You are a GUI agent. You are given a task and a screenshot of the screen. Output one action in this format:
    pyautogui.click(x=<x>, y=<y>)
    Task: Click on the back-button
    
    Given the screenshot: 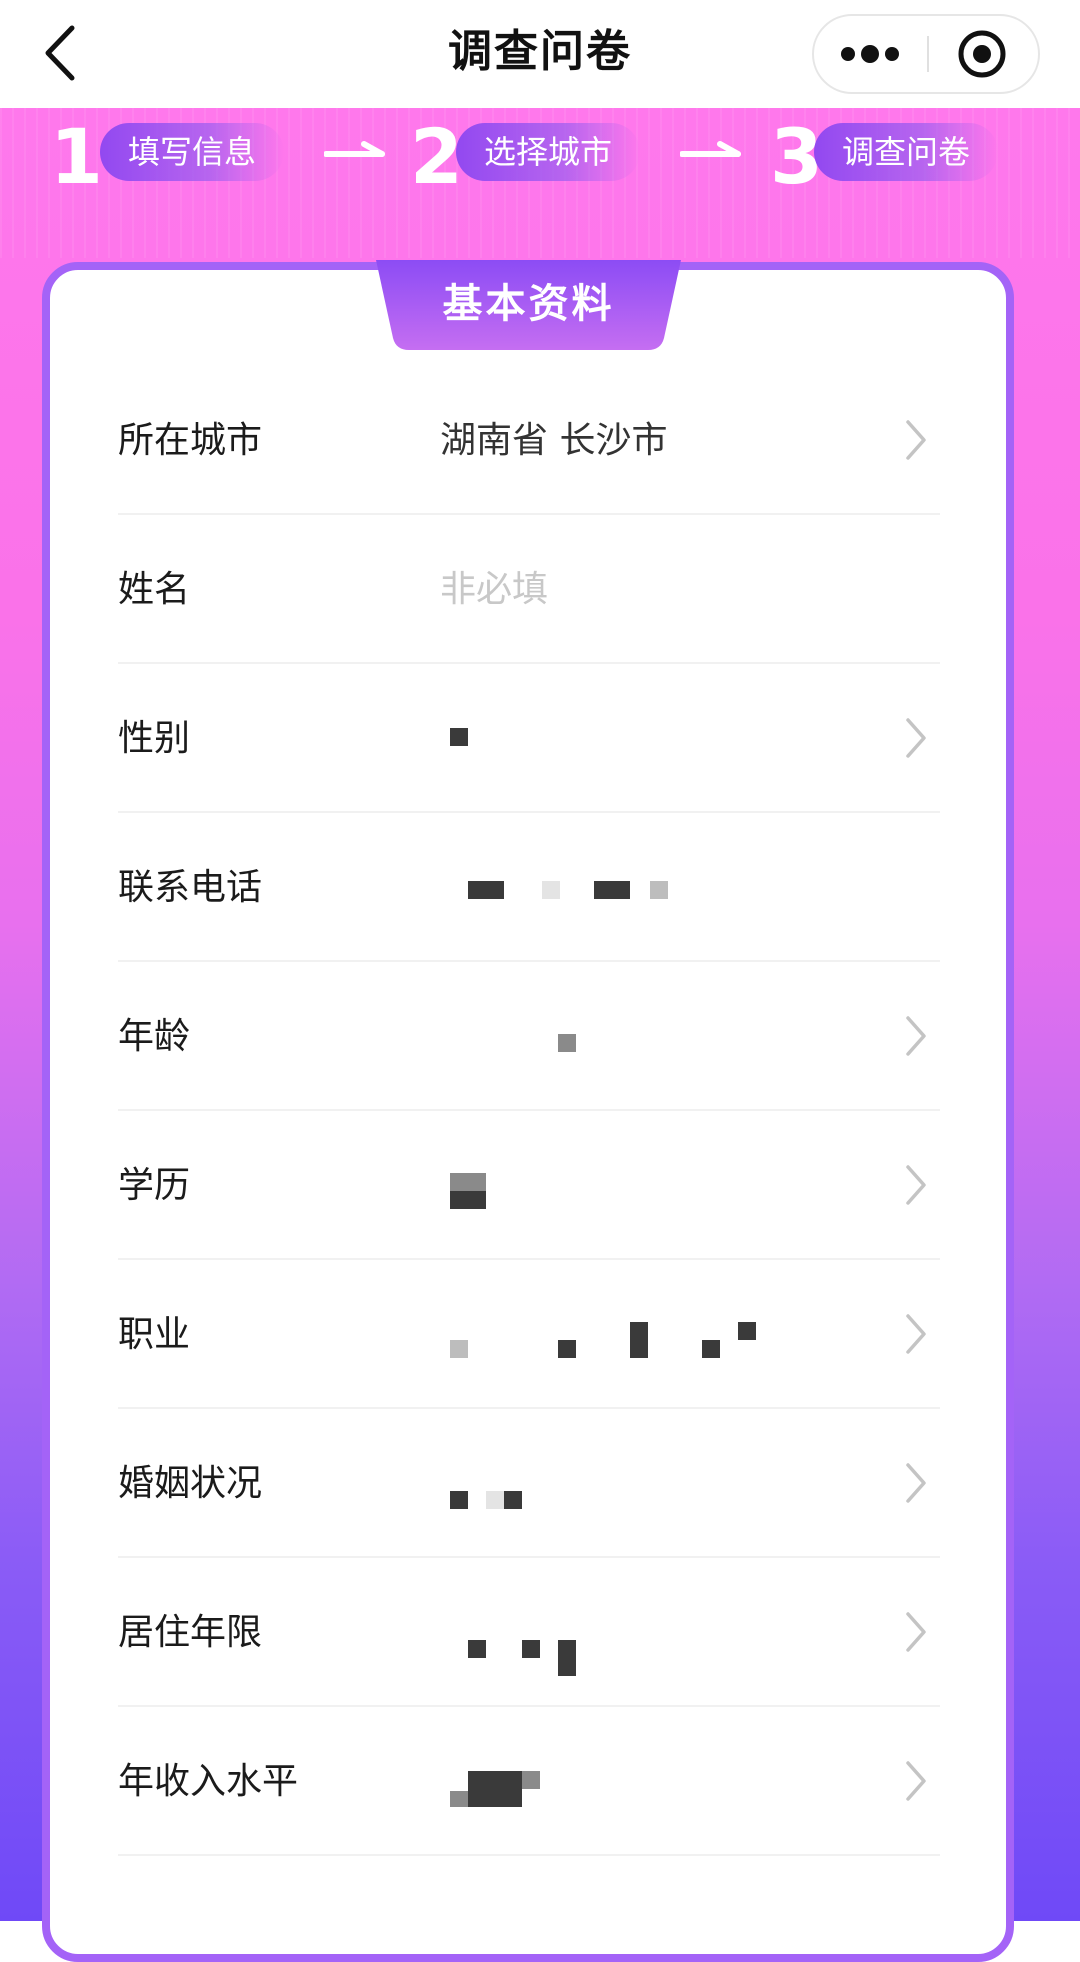 What is the action you would take?
    pyautogui.click(x=64, y=53)
    